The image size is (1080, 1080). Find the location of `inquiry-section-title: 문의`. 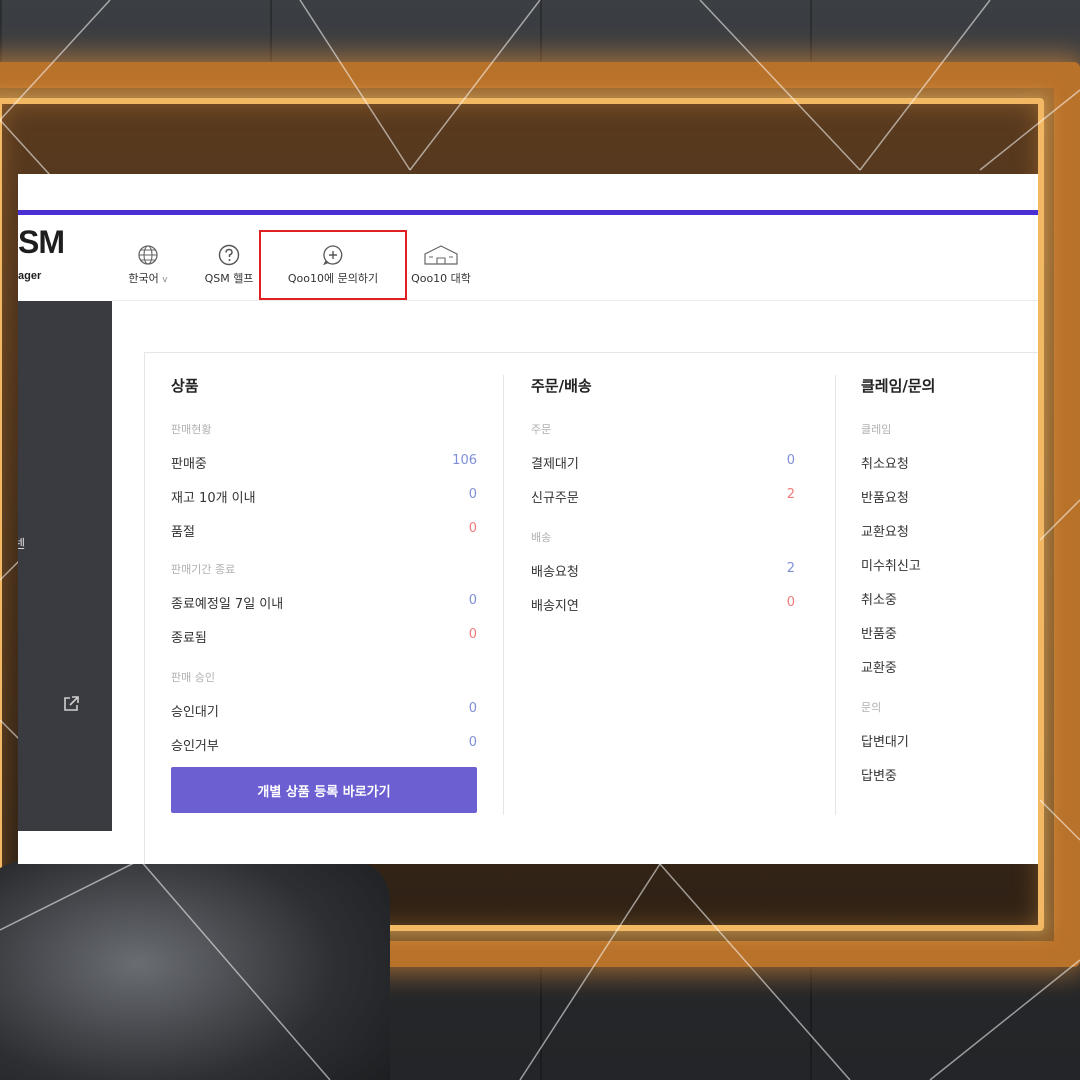

inquiry-section-title: 문의 is located at coordinates (871, 707).